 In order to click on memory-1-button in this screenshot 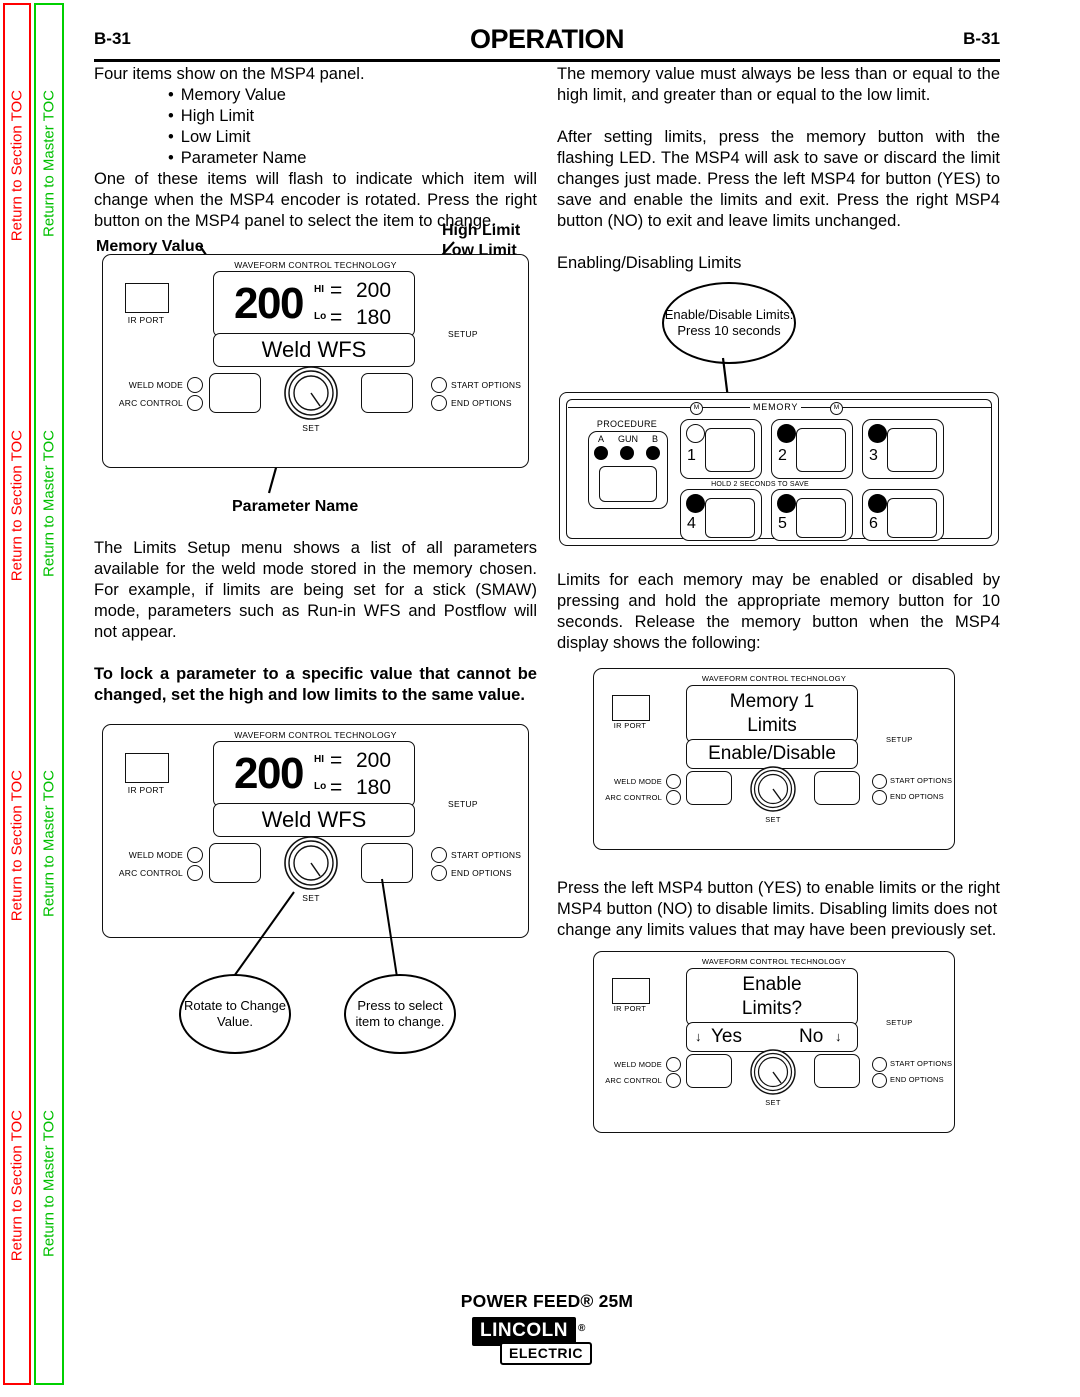, I will do `click(730, 450)`.